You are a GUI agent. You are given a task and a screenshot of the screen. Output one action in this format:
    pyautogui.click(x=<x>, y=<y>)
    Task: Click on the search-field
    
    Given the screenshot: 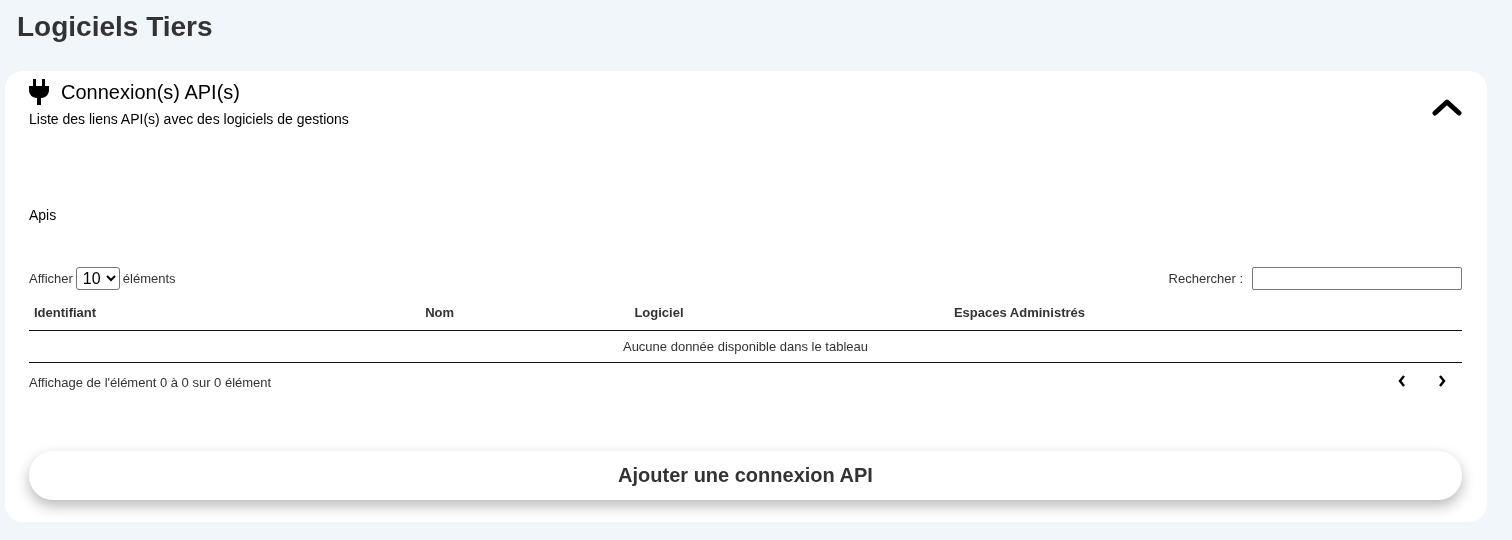 What is the action you would take?
    pyautogui.click(x=1357, y=278)
    